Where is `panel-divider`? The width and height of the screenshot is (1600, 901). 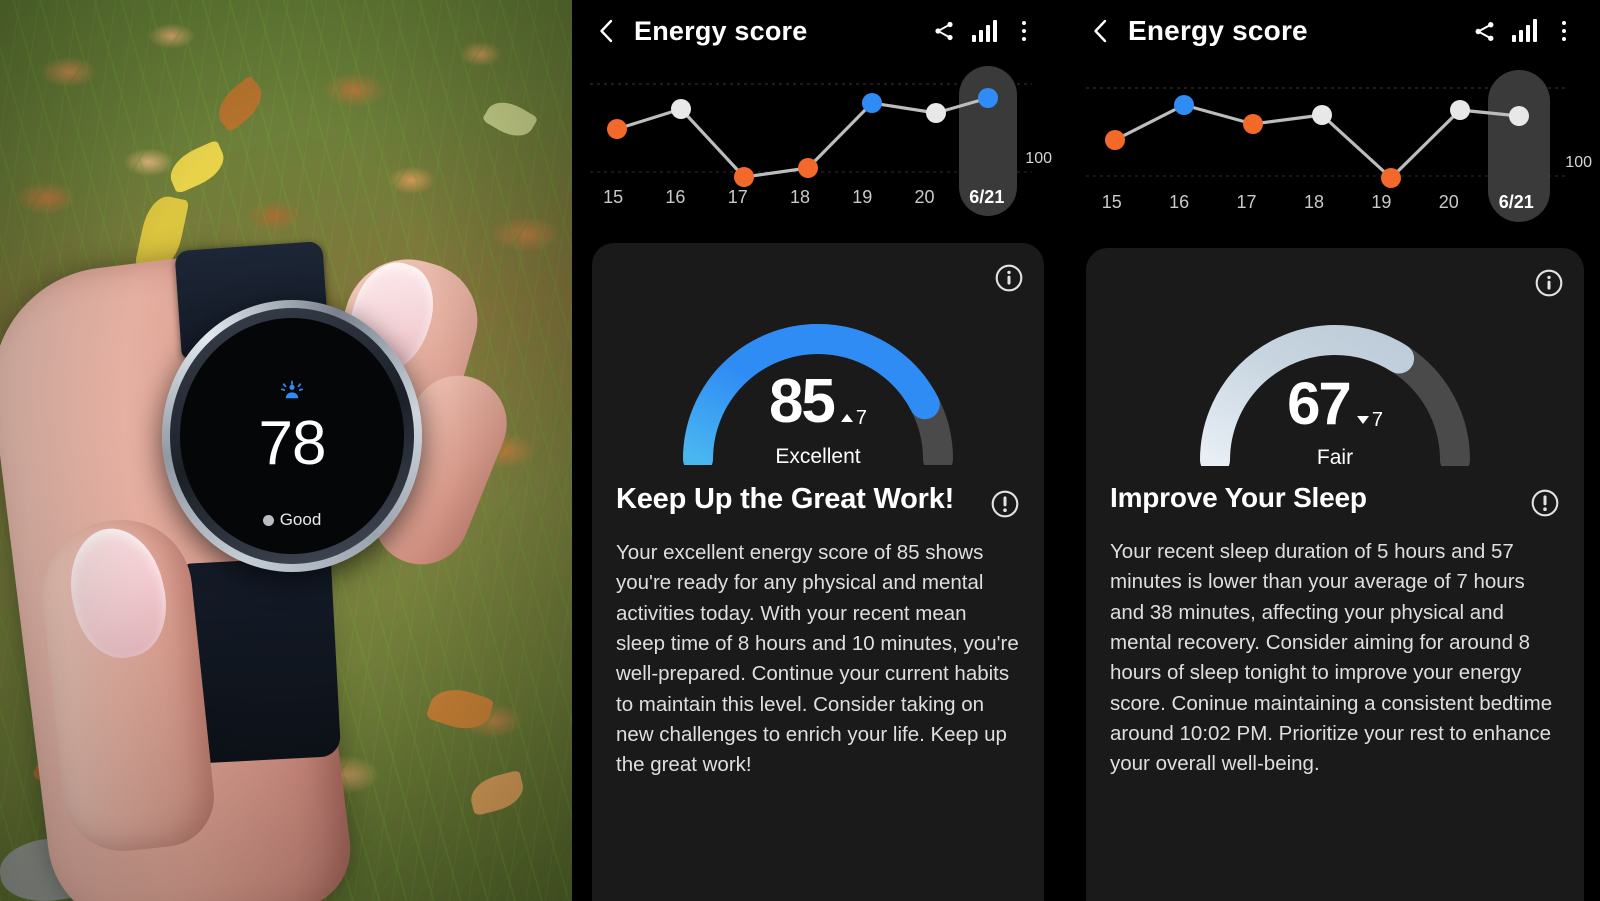 panel-divider is located at coordinates (1066, 450).